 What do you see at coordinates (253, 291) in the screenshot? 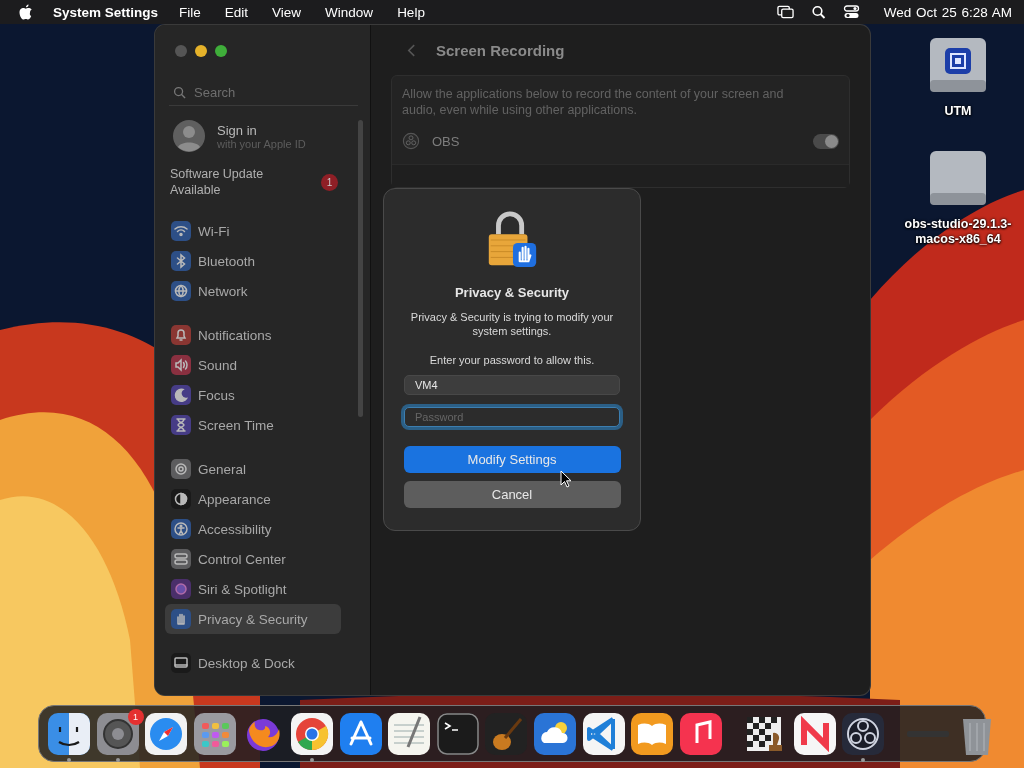
I see `sidebar-item: Network` at bounding box center [253, 291].